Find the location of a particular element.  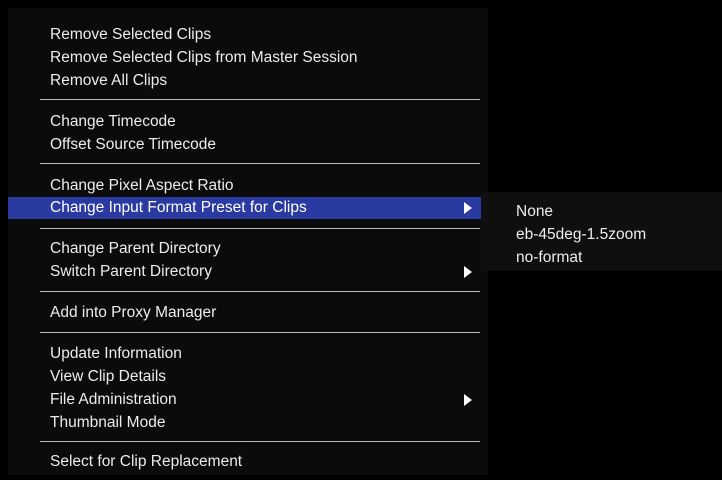

input-format-preset-submenu: None eb-45deg-1.5zoom no-format is located at coordinates (601, 231).